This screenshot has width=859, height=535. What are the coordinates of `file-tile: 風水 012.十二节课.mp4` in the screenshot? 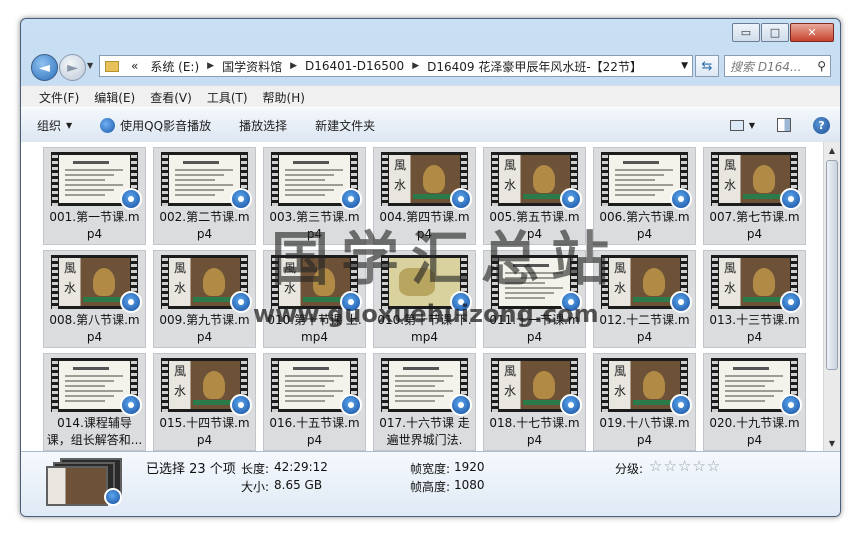 It's located at (644, 299).